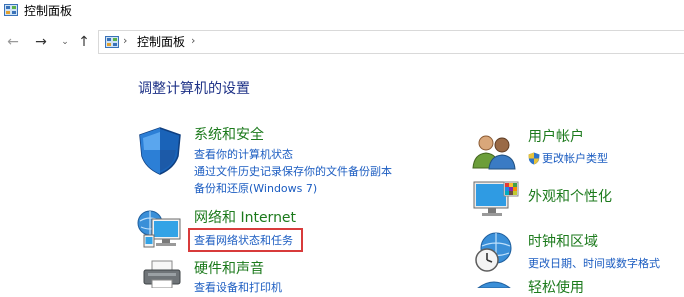  Describe the element at coordinates (570, 197) in the screenshot. I see `category-appearance-personalization: 外观和个性化` at that location.